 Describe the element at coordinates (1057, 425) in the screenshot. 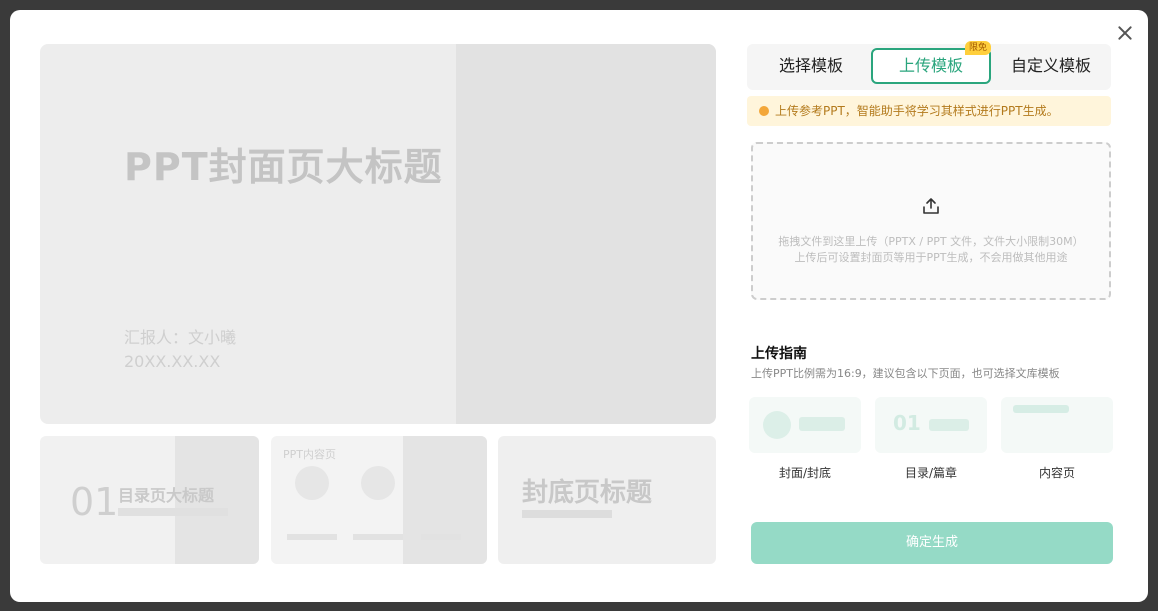

I see `guide-card-content` at that location.